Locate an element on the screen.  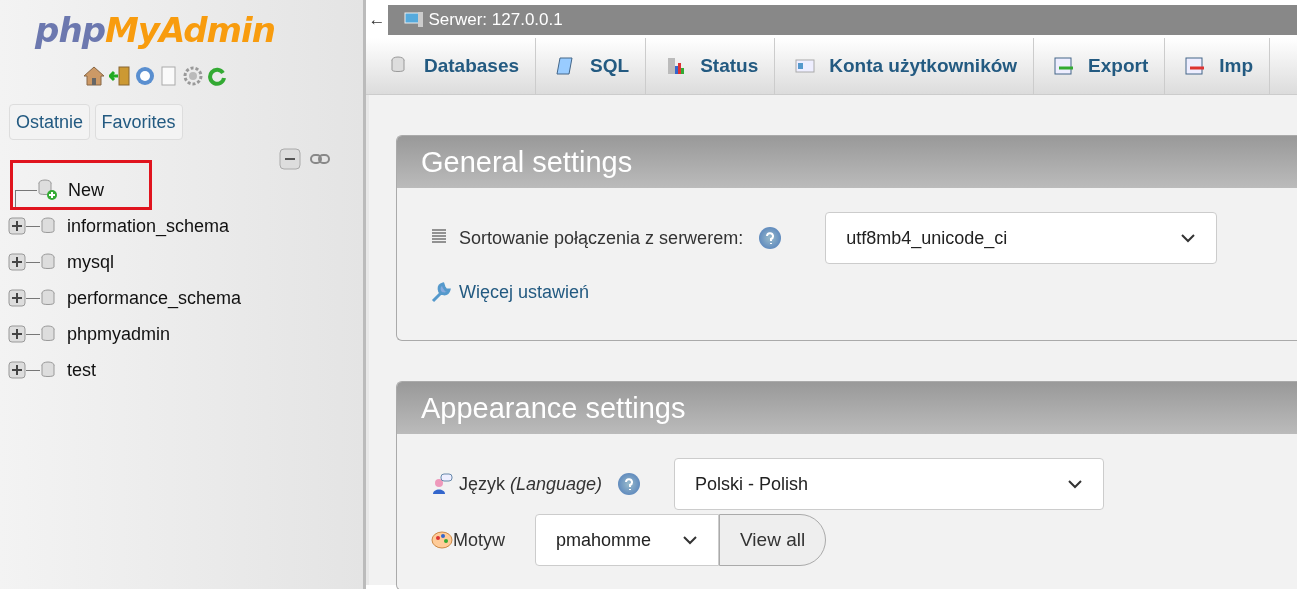
nav-tab: Status is located at coordinates (729, 66).